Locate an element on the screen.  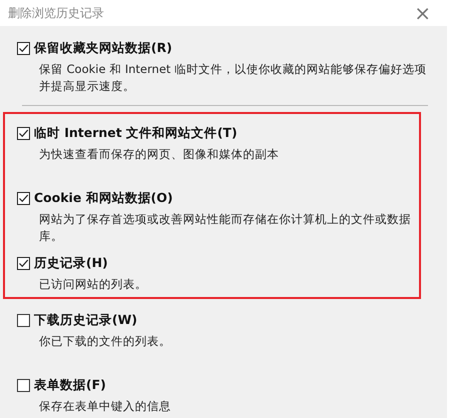
option-description: 你已下载的文件的列表。 is located at coordinates (105, 341).